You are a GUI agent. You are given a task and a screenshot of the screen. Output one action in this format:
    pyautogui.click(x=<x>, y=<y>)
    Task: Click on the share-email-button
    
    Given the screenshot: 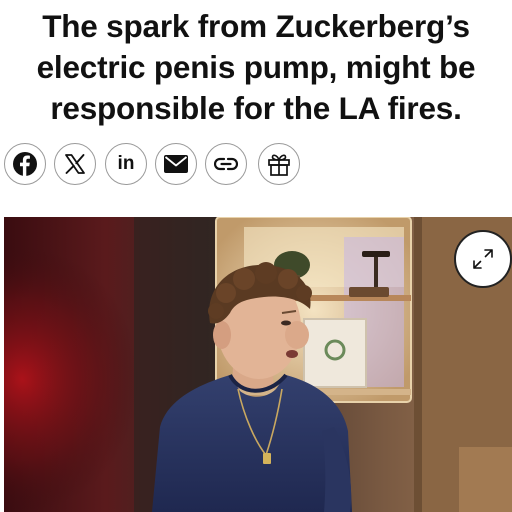 What is the action you would take?
    pyautogui.click(x=176, y=164)
    